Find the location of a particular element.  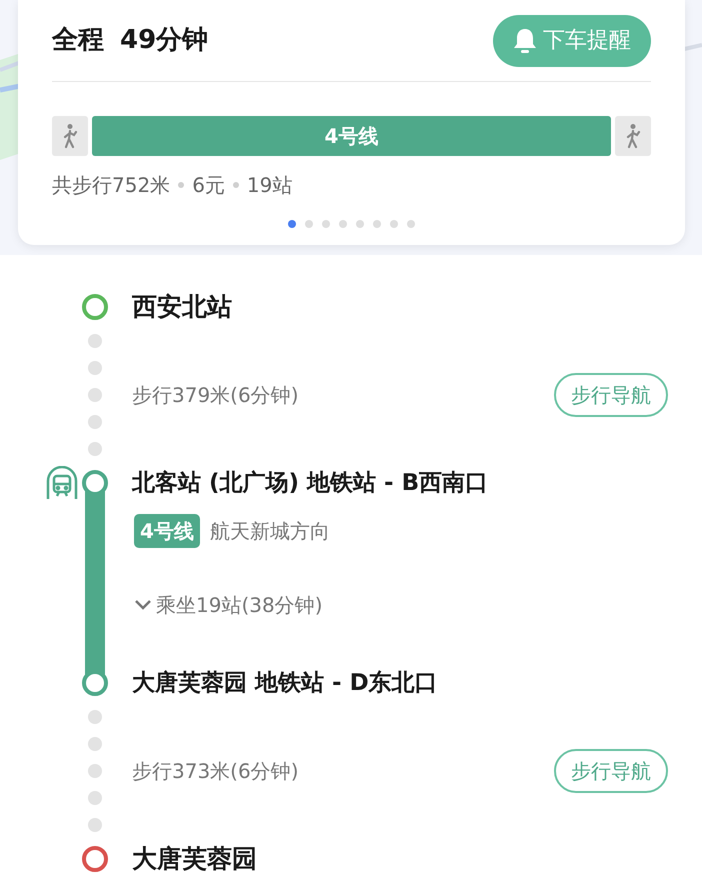

route-stat: 共步行752米 is located at coordinates (111, 185).